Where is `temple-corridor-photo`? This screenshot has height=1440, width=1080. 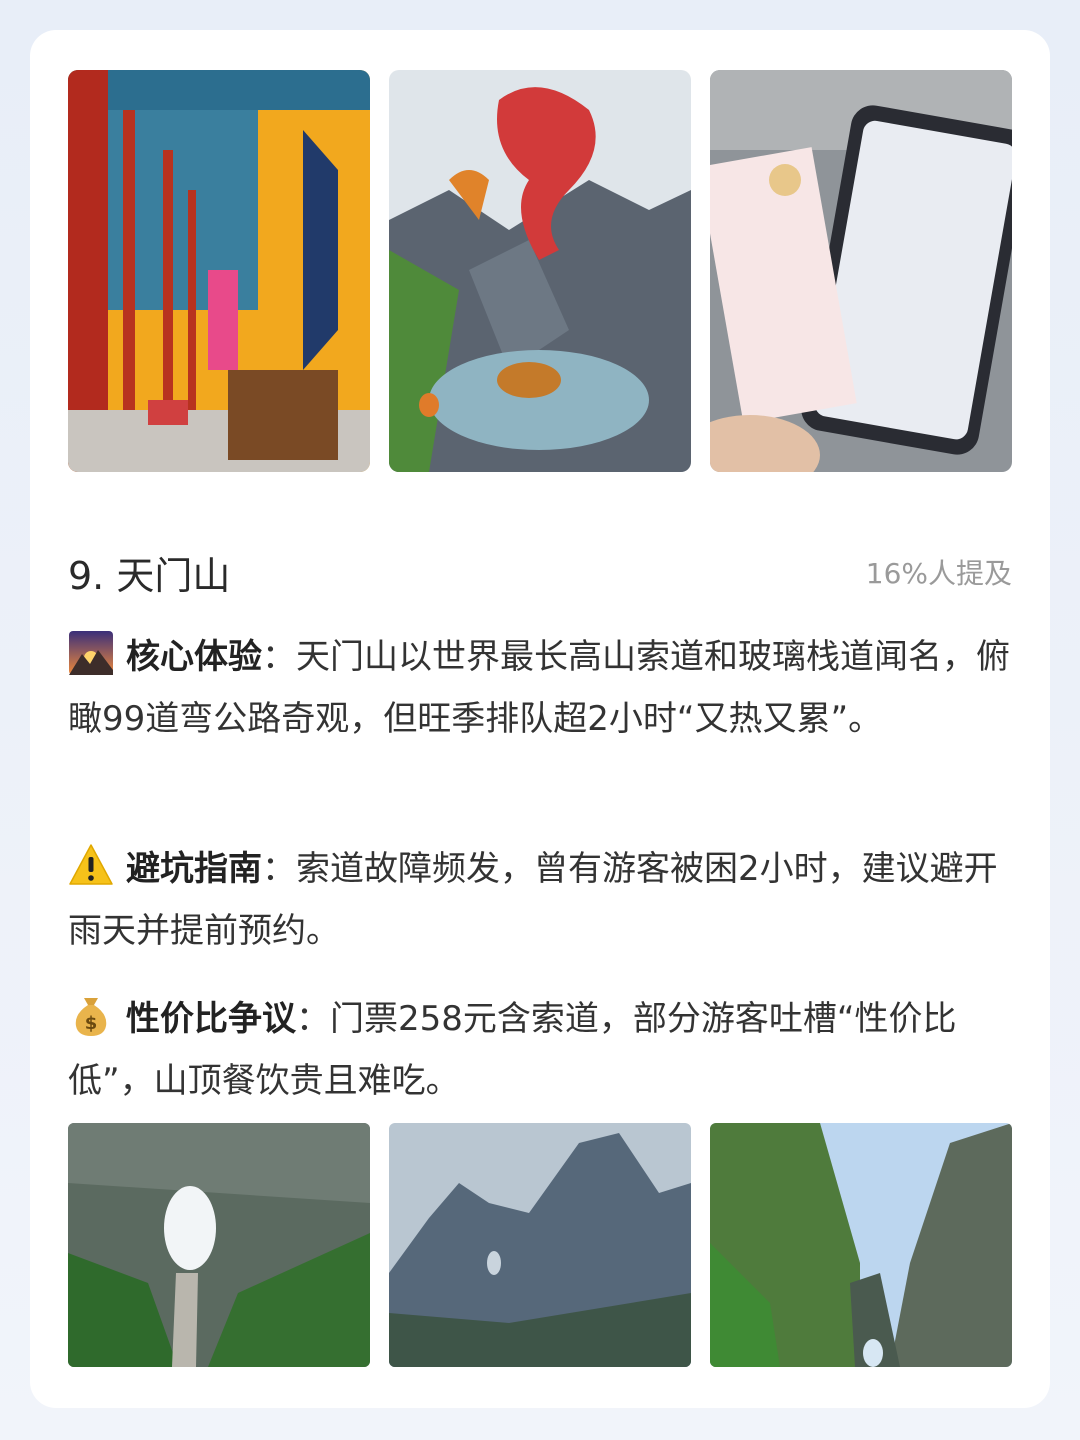 temple-corridor-photo is located at coordinates (219, 271).